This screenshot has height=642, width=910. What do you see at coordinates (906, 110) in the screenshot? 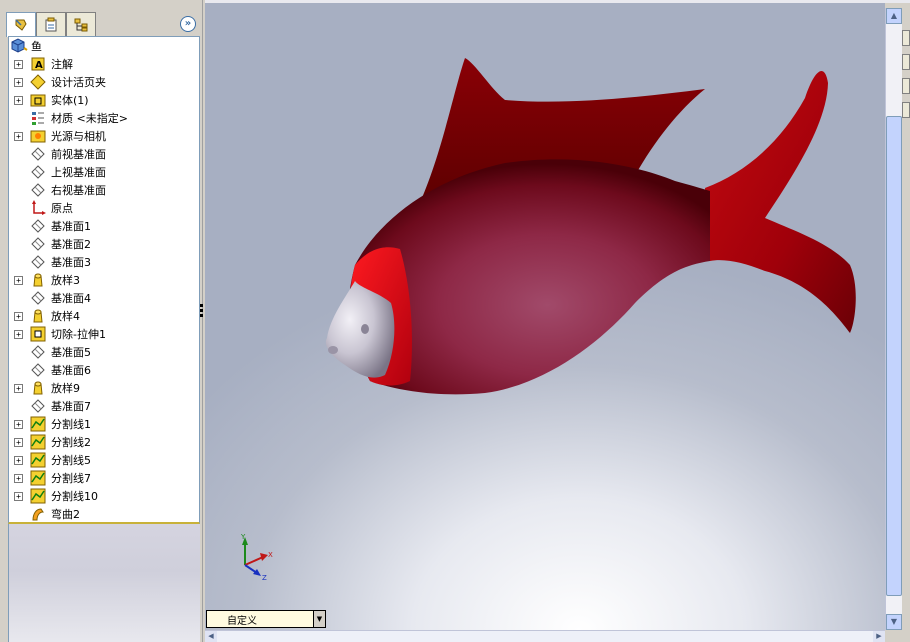
I see `task-pane-tab-appearance` at bounding box center [906, 110].